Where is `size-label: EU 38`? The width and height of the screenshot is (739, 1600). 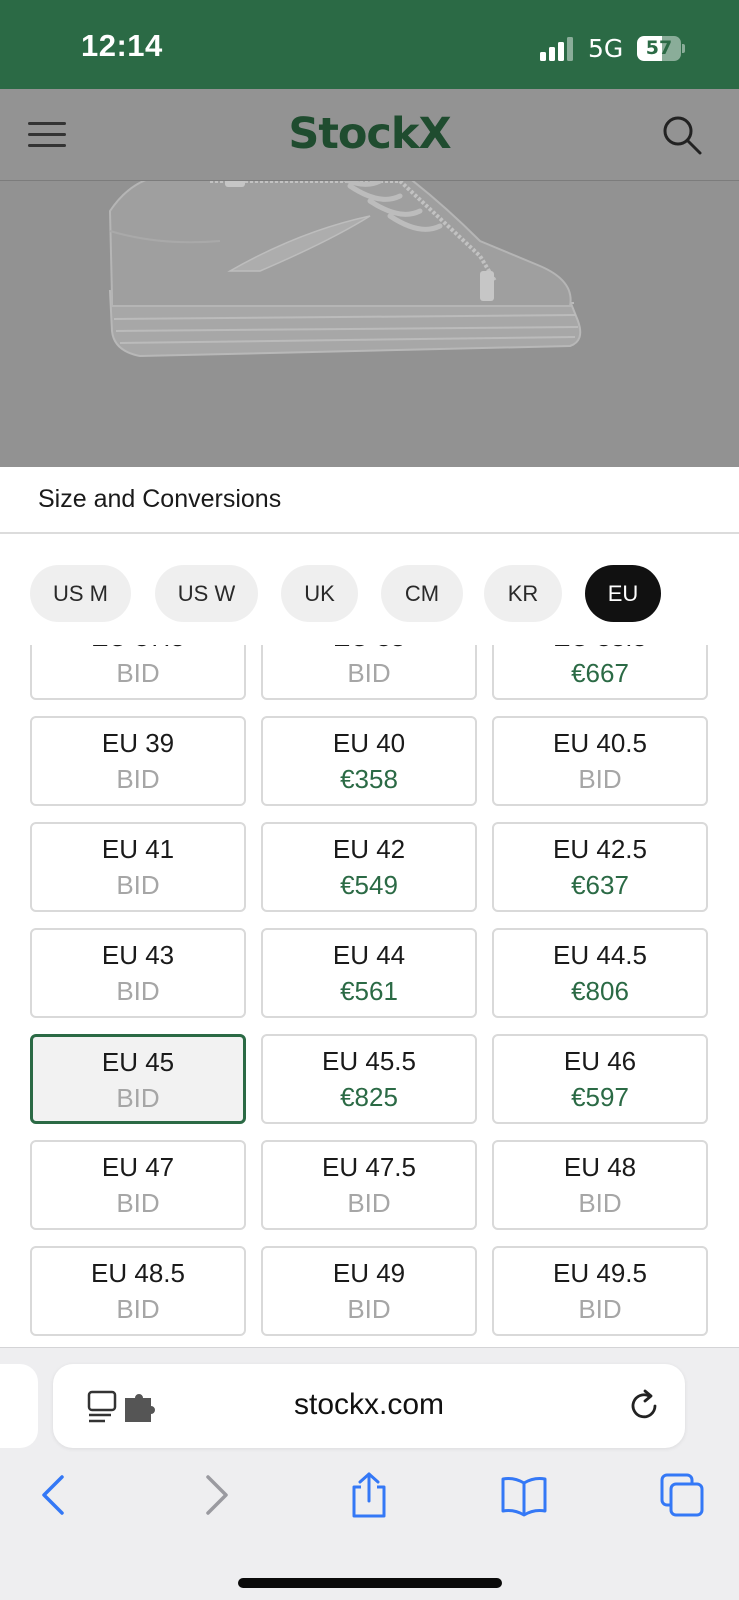 size-label: EU 38 is located at coordinates (369, 649).